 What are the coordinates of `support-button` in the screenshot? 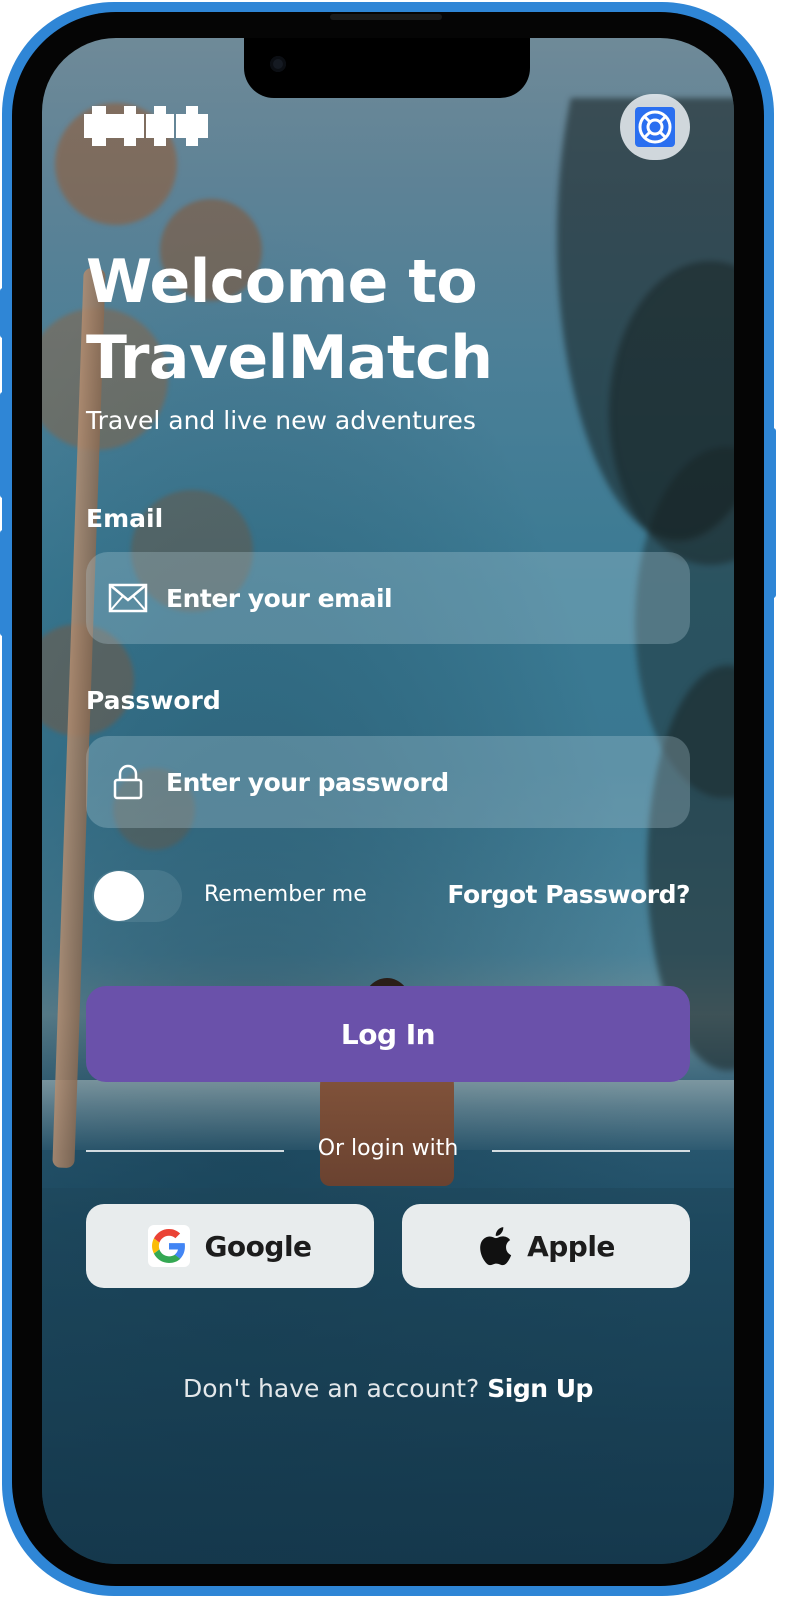 It's located at (655, 127).